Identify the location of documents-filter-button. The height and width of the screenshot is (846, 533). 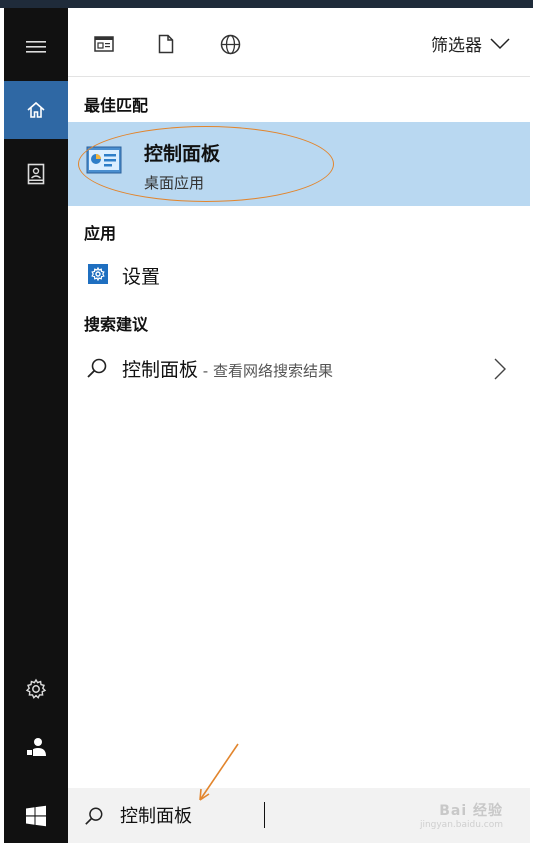
(104, 44).